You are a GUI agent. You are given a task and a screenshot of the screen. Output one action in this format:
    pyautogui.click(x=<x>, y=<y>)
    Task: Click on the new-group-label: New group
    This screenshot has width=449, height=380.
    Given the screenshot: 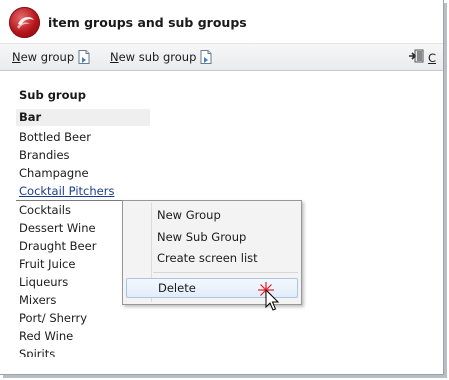 What is the action you would take?
    pyautogui.click(x=43, y=57)
    